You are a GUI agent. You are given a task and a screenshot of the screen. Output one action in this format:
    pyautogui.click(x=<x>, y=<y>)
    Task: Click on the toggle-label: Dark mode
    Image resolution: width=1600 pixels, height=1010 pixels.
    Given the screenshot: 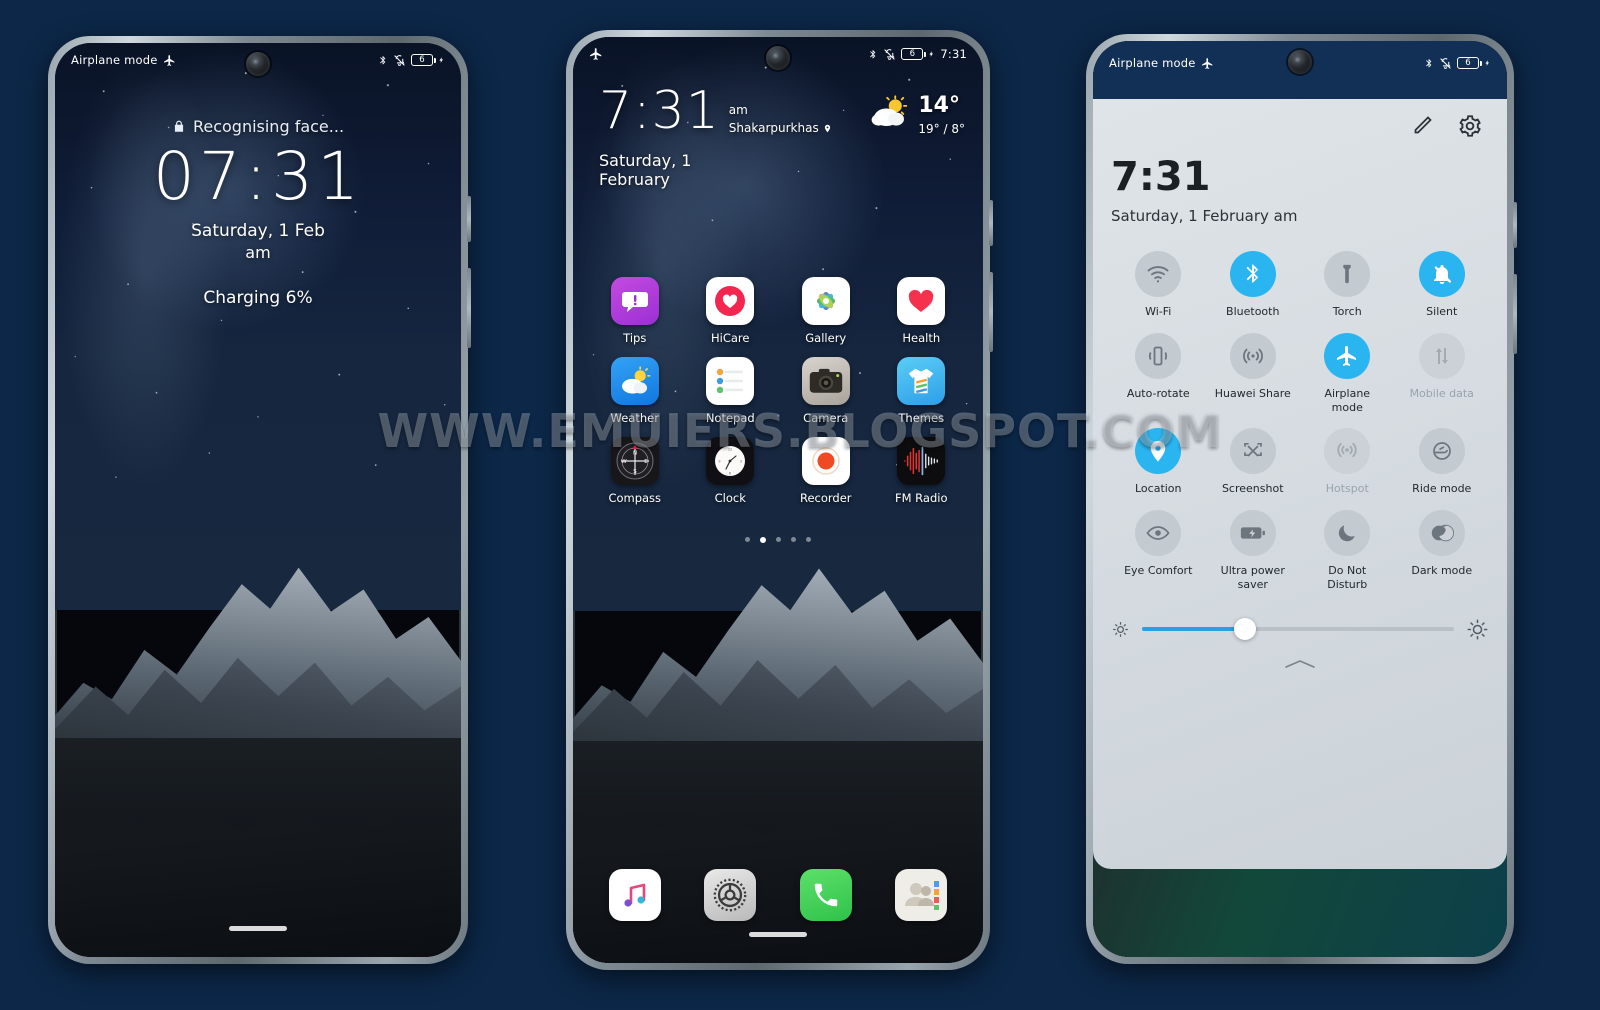 What is the action you would take?
    pyautogui.click(x=1442, y=570)
    